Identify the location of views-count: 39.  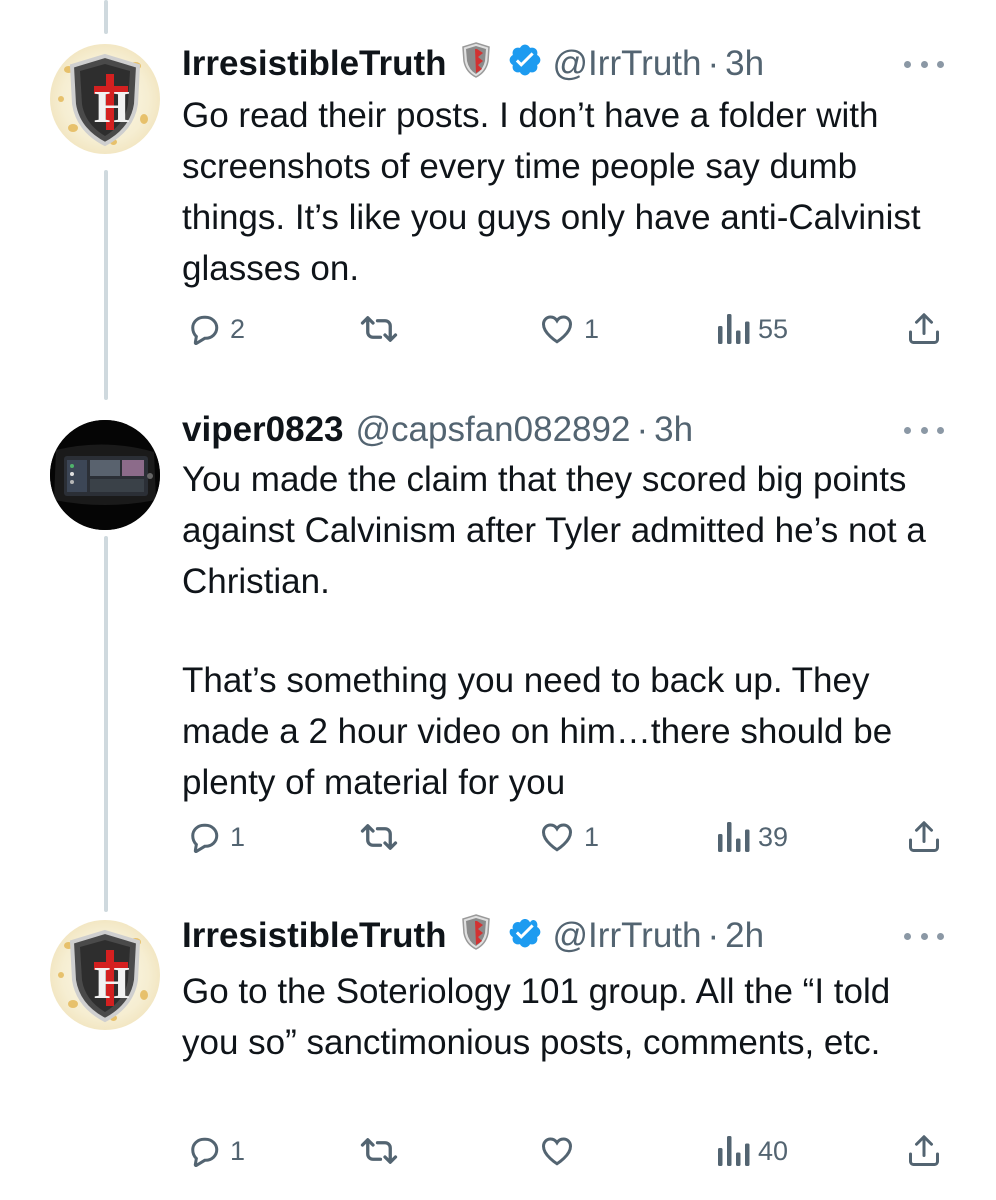
(773, 836).